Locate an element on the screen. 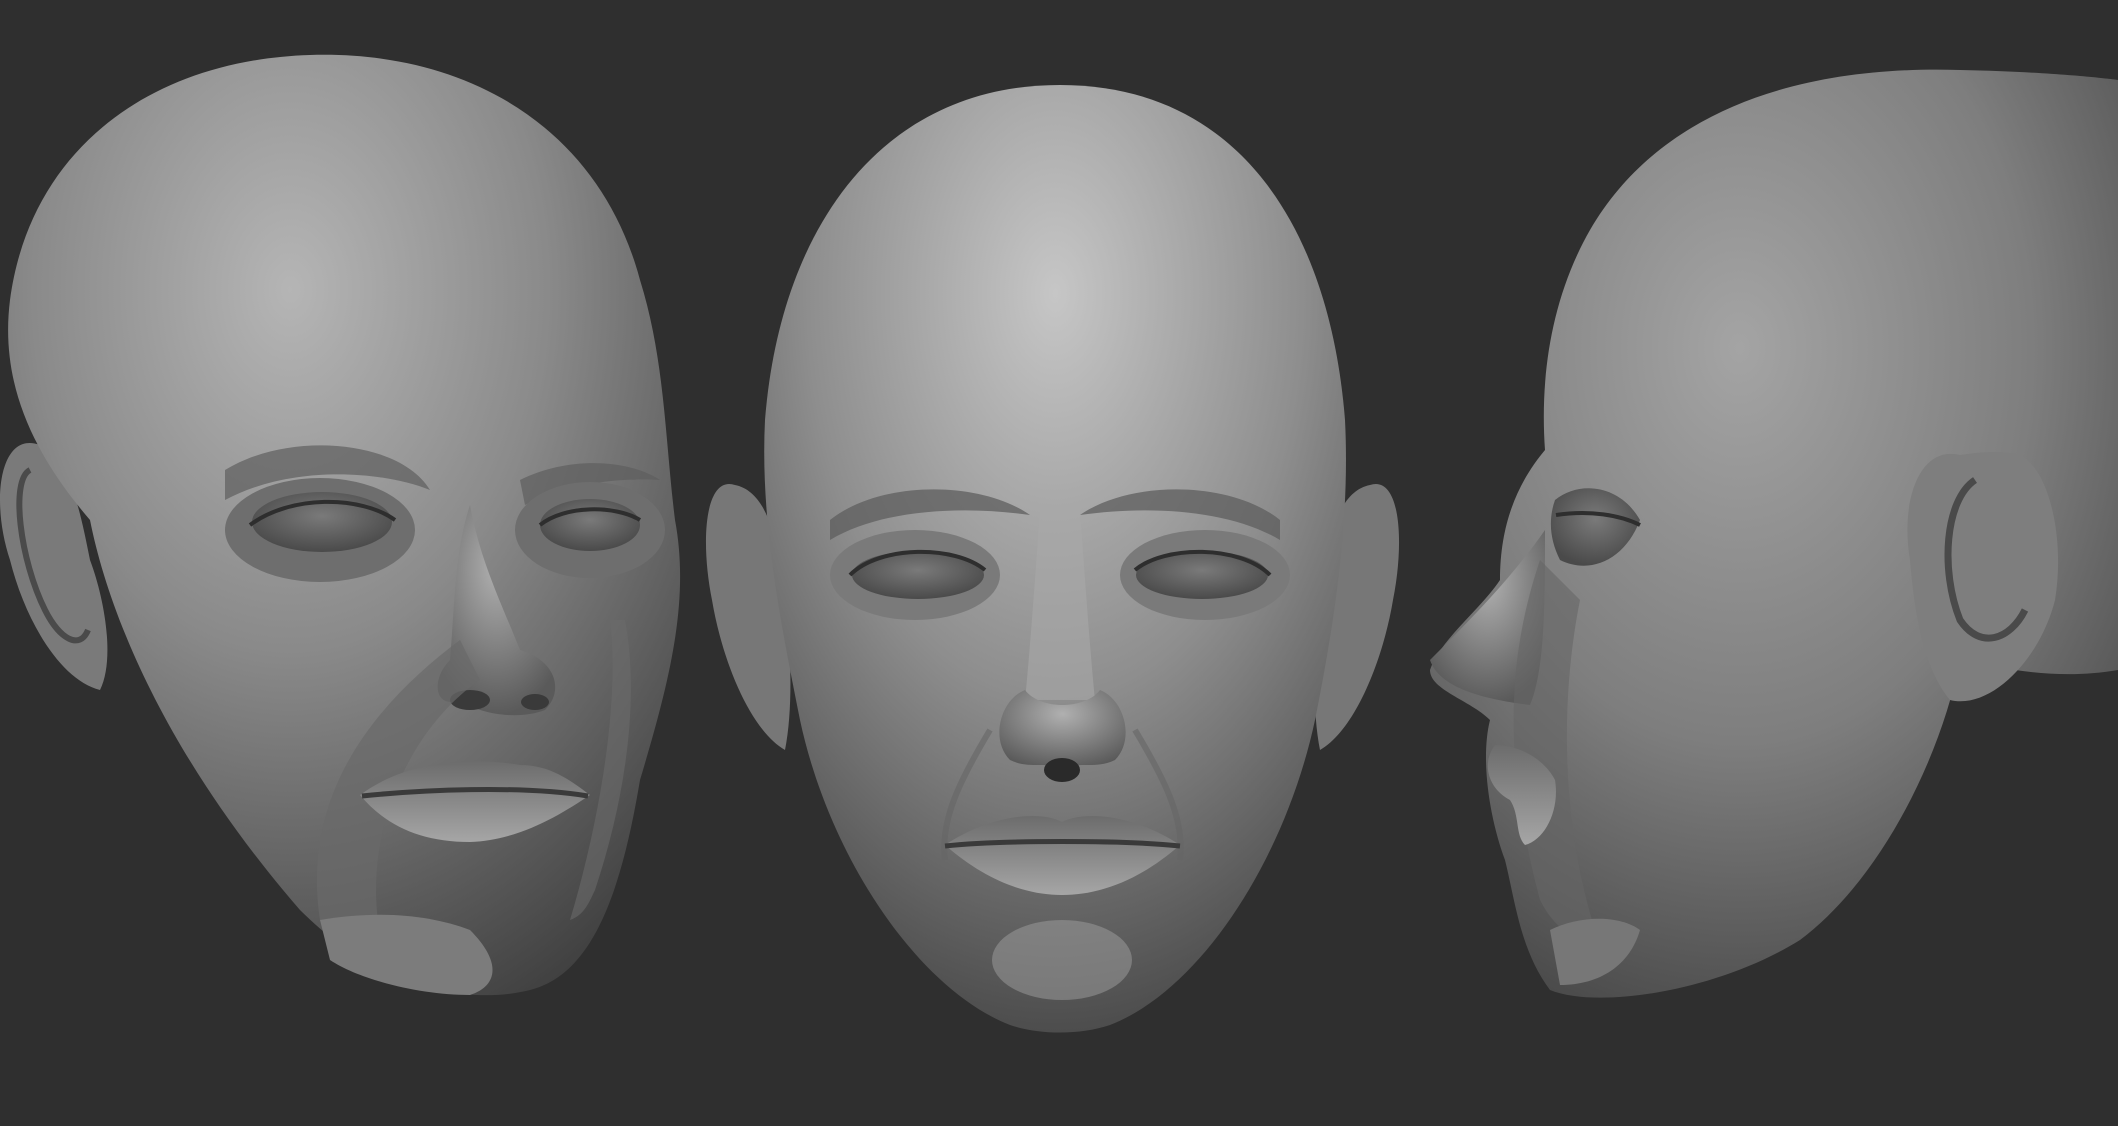 The height and width of the screenshot is (1126, 2118). eye-left is located at coordinates (590, 525).